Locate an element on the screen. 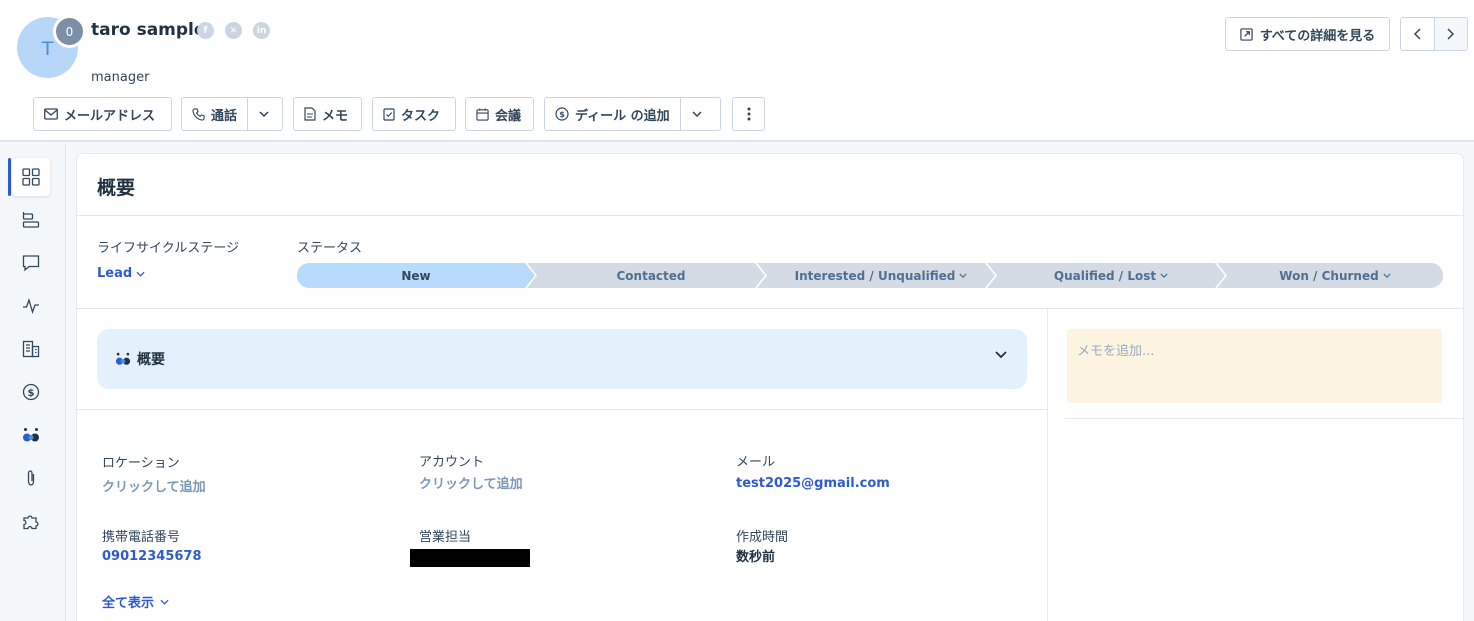  avatar-badge: 0 is located at coordinates (69, 31).